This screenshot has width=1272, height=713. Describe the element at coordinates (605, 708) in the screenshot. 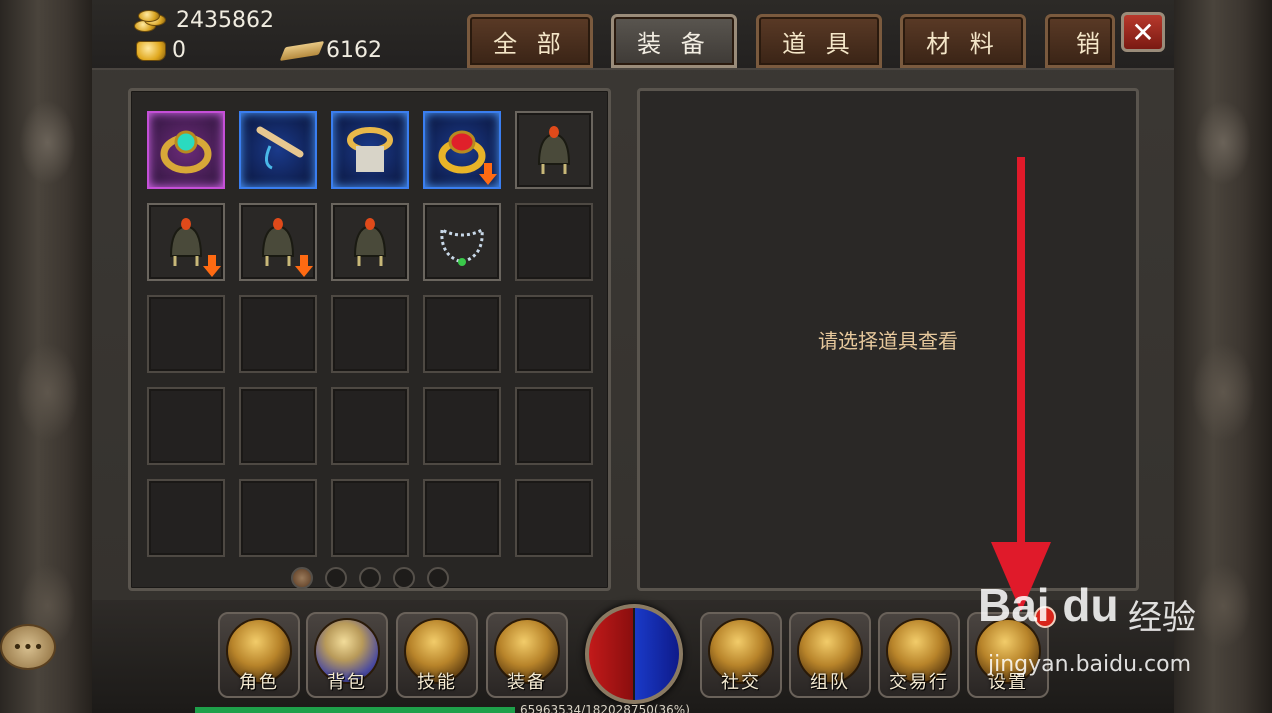

I see `exp-text: 65963534/182028750(36%)` at that location.